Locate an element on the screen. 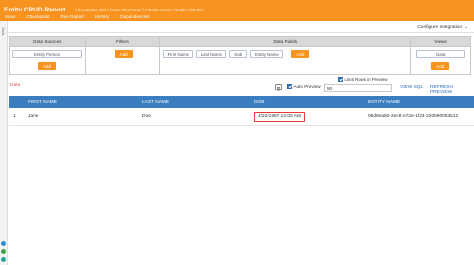  cell-last-name: Doe is located at coordinates (146, 116).